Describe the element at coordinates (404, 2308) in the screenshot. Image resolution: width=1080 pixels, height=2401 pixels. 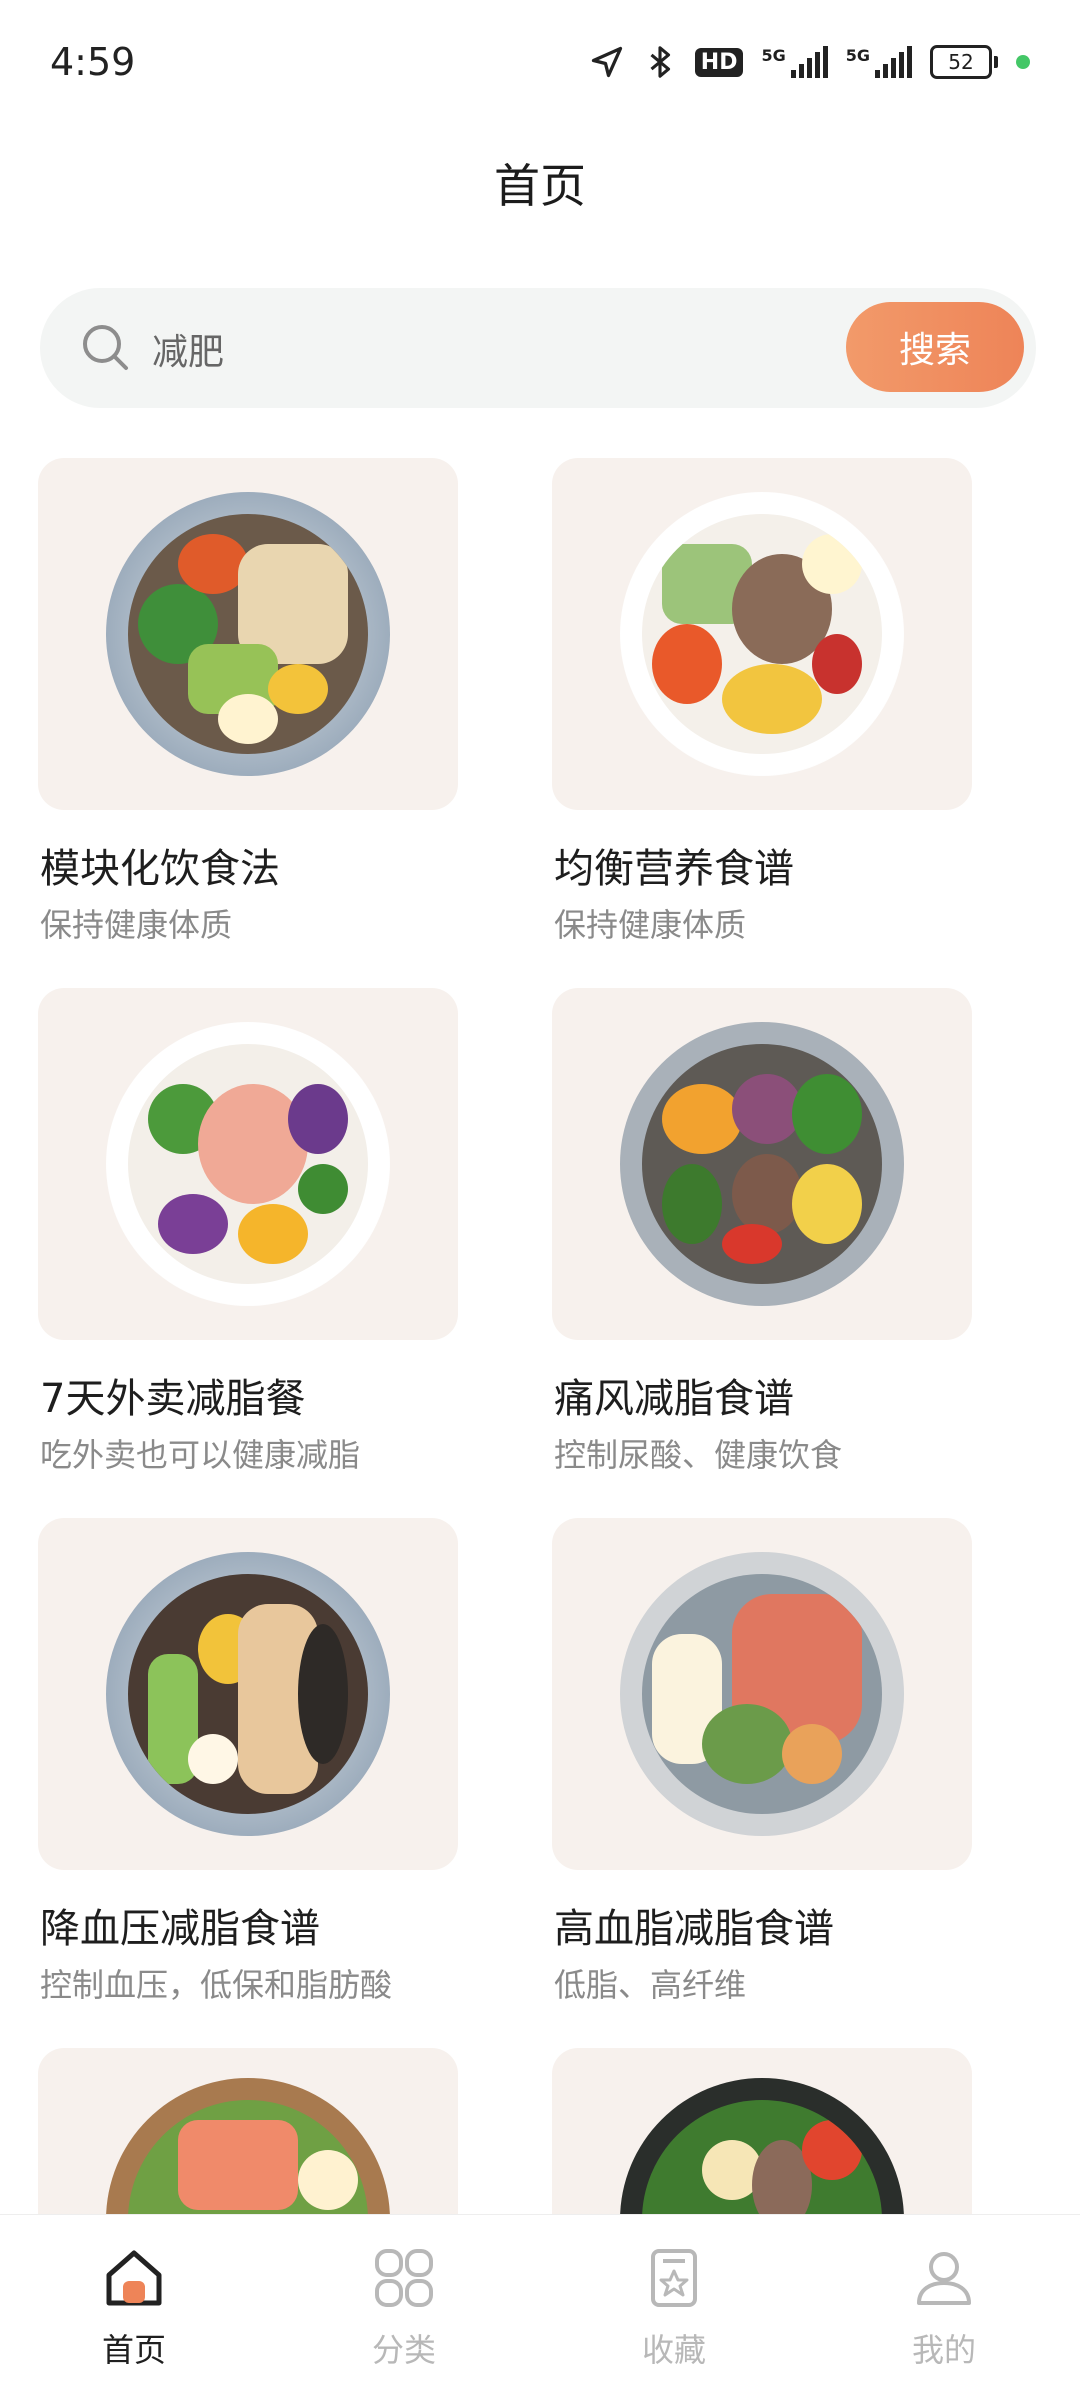
I see `nav-category: 分类` at that location.